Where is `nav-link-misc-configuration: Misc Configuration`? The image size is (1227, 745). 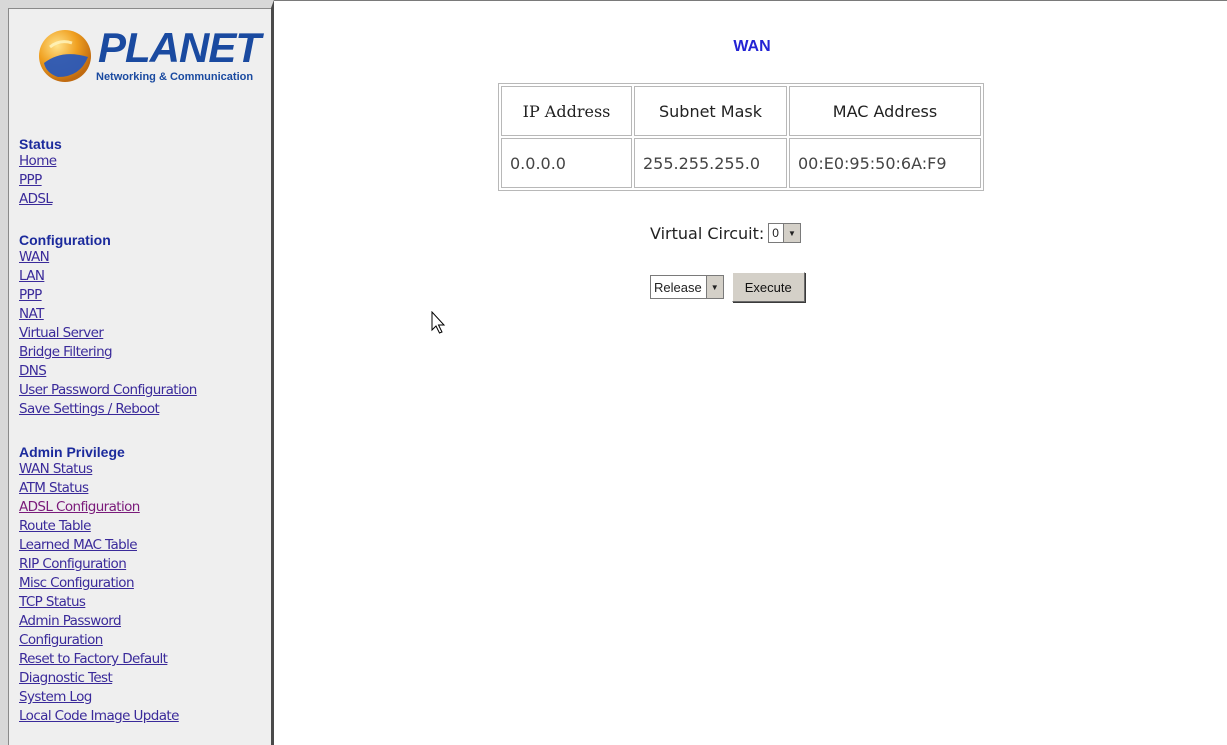 nav-link-misc-configuration: Misc Configuration is located at coordinates (99, 583).